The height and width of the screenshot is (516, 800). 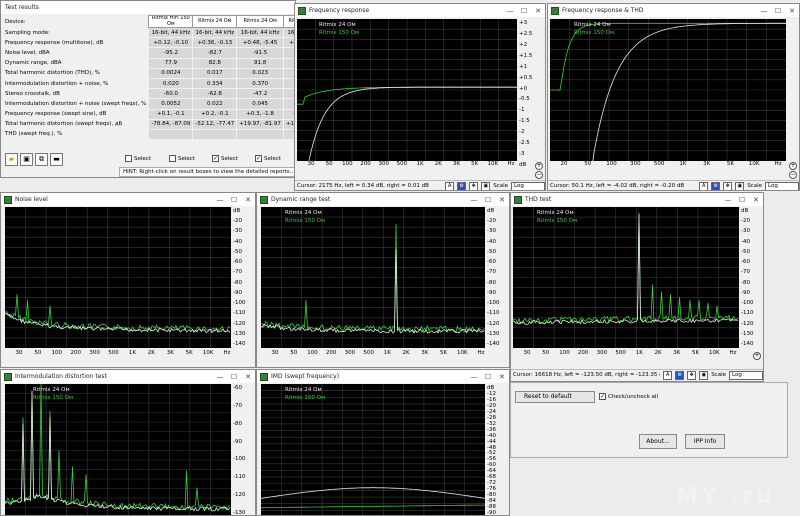 What do you see at coordinates (128, 376) in the screenshot?
I see `imd-titlebar: Intermodulation distortion test — ☐ ✕` at bounding box center [128, 376].